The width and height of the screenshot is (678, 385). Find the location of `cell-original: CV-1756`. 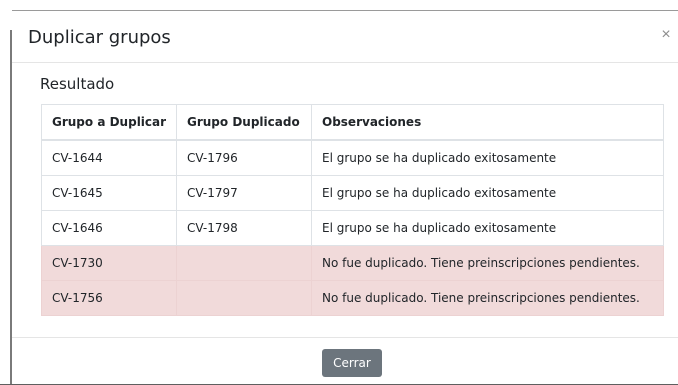

cell-original: CV-1756 is located at coordinates (109, 298).